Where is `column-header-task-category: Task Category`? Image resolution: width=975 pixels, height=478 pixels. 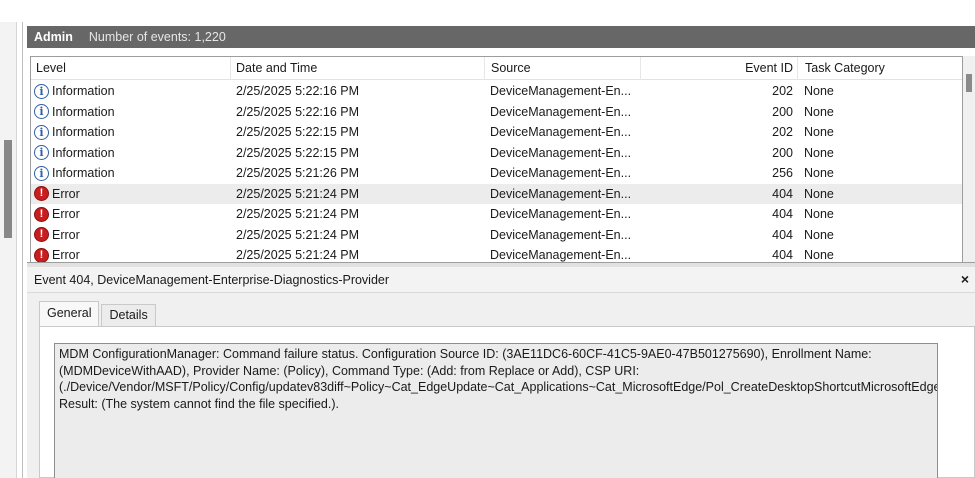
column-header-task-category: Task Category is located at coordinates (879, 68).